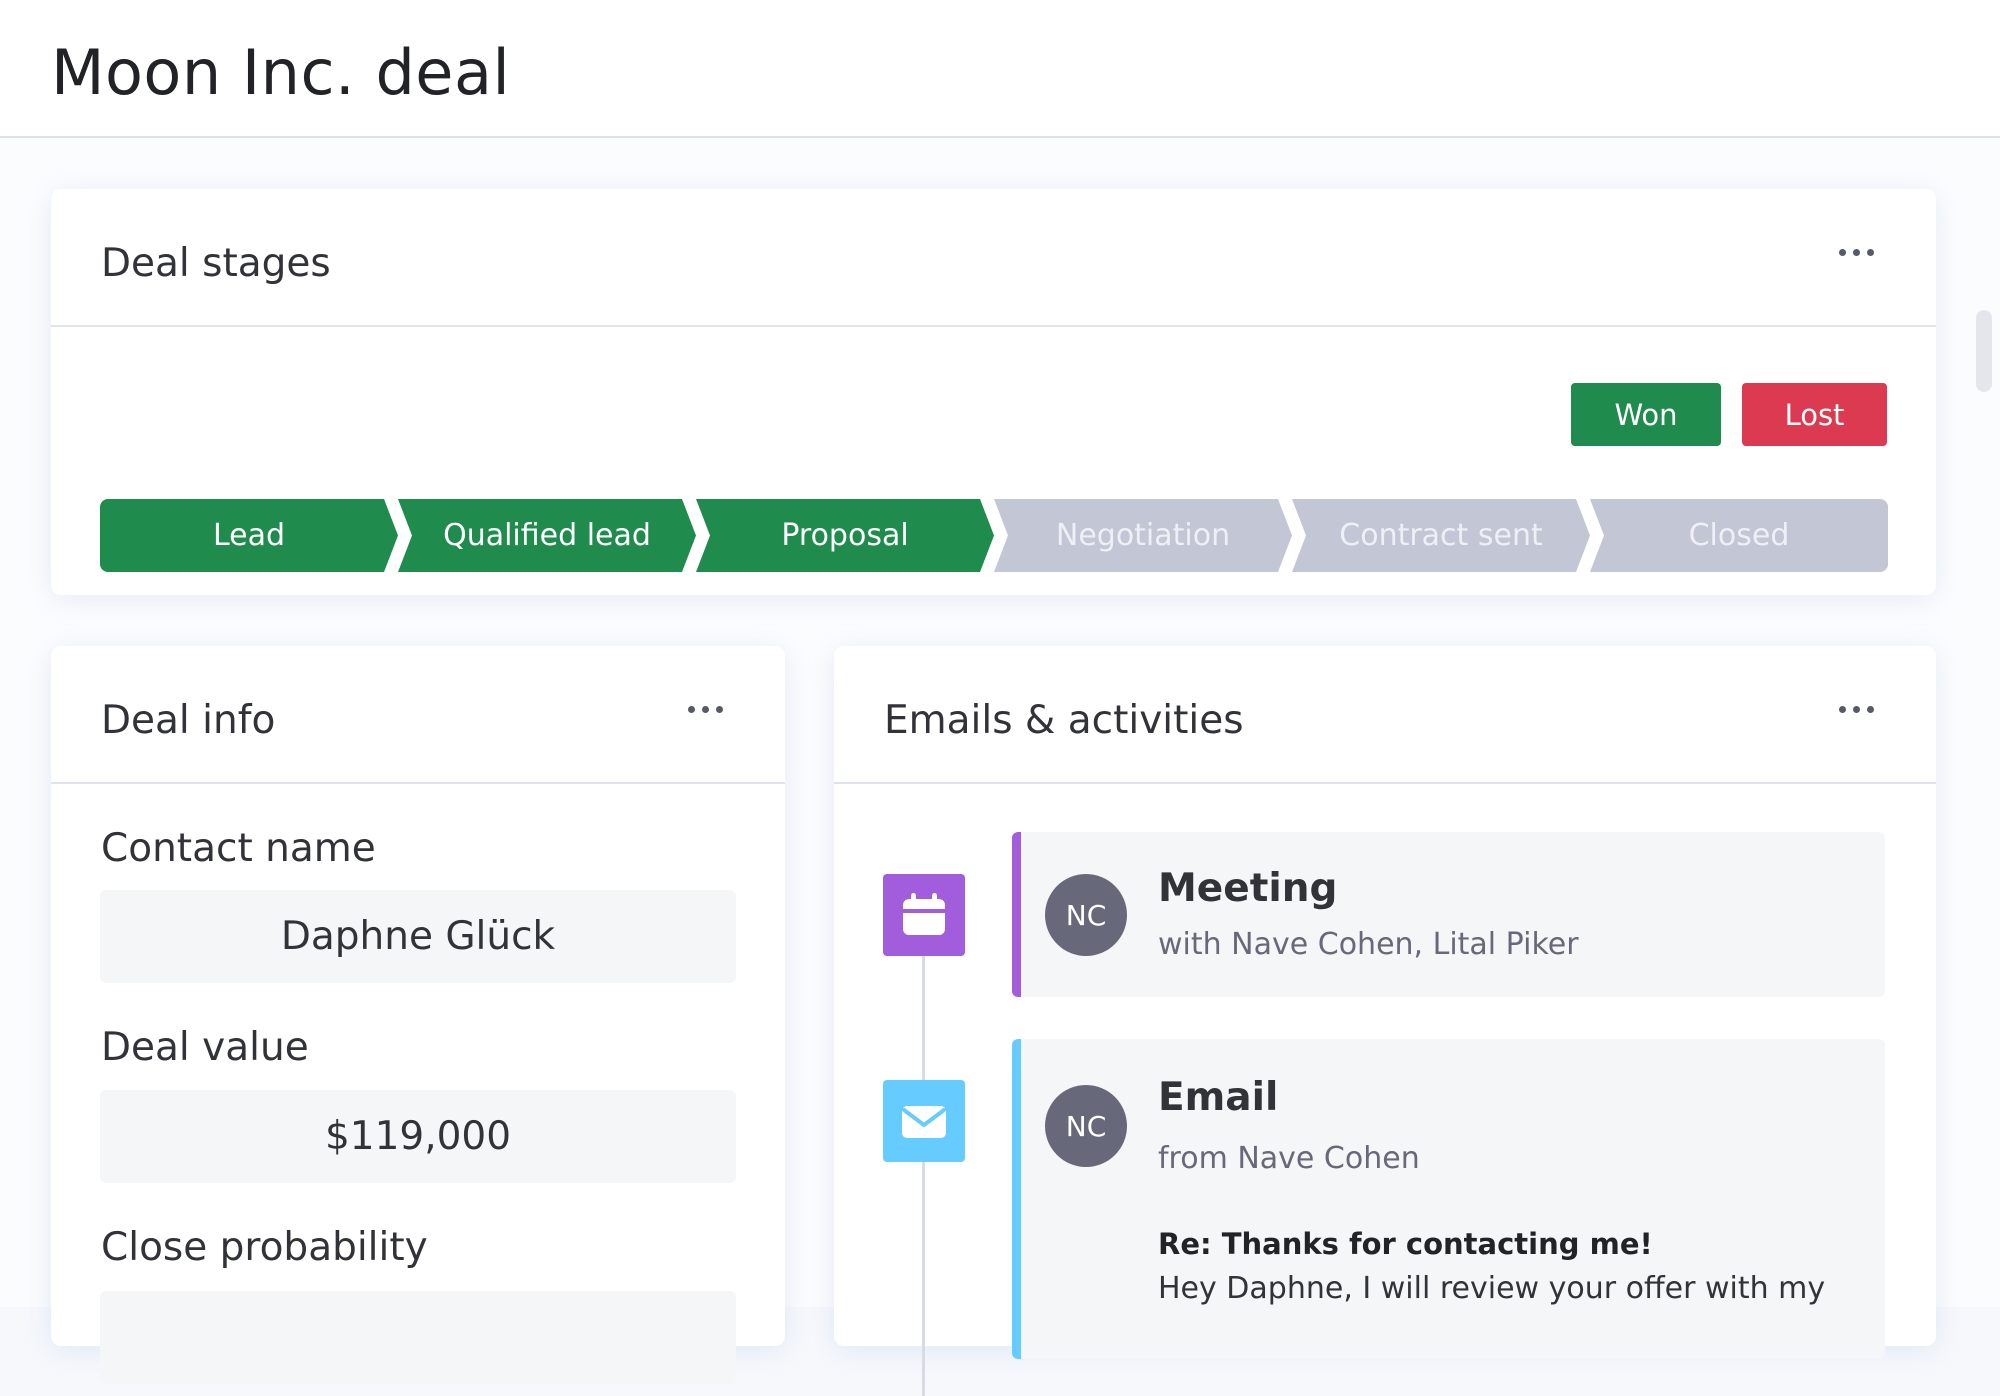 The width and height of the screenshot is (2000, 1396). I want to click on contact-name-field: Daphne Glück, so click(418, 936).